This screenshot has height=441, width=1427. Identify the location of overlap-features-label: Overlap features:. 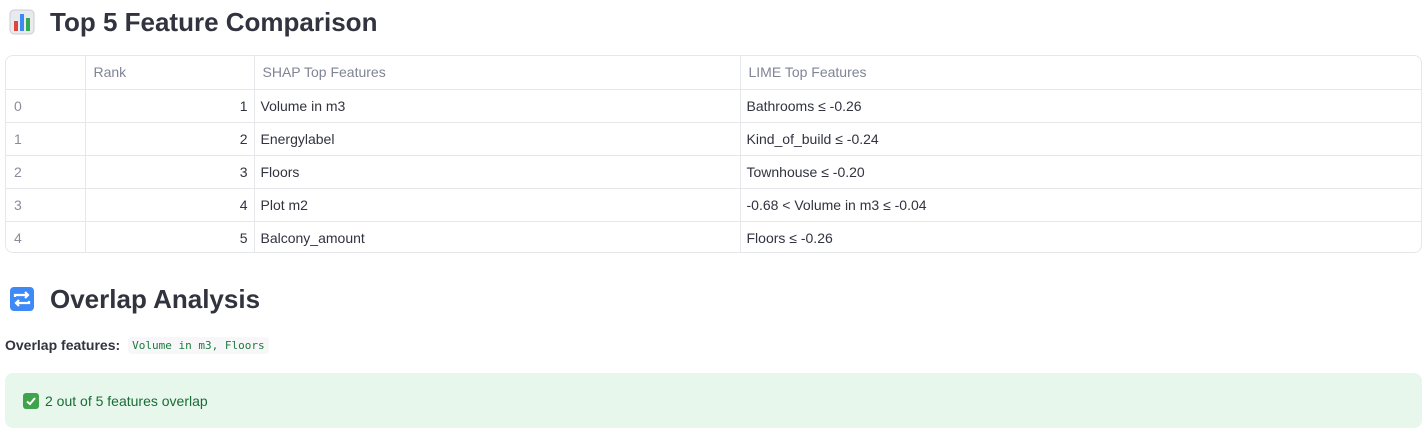
(63, 345).